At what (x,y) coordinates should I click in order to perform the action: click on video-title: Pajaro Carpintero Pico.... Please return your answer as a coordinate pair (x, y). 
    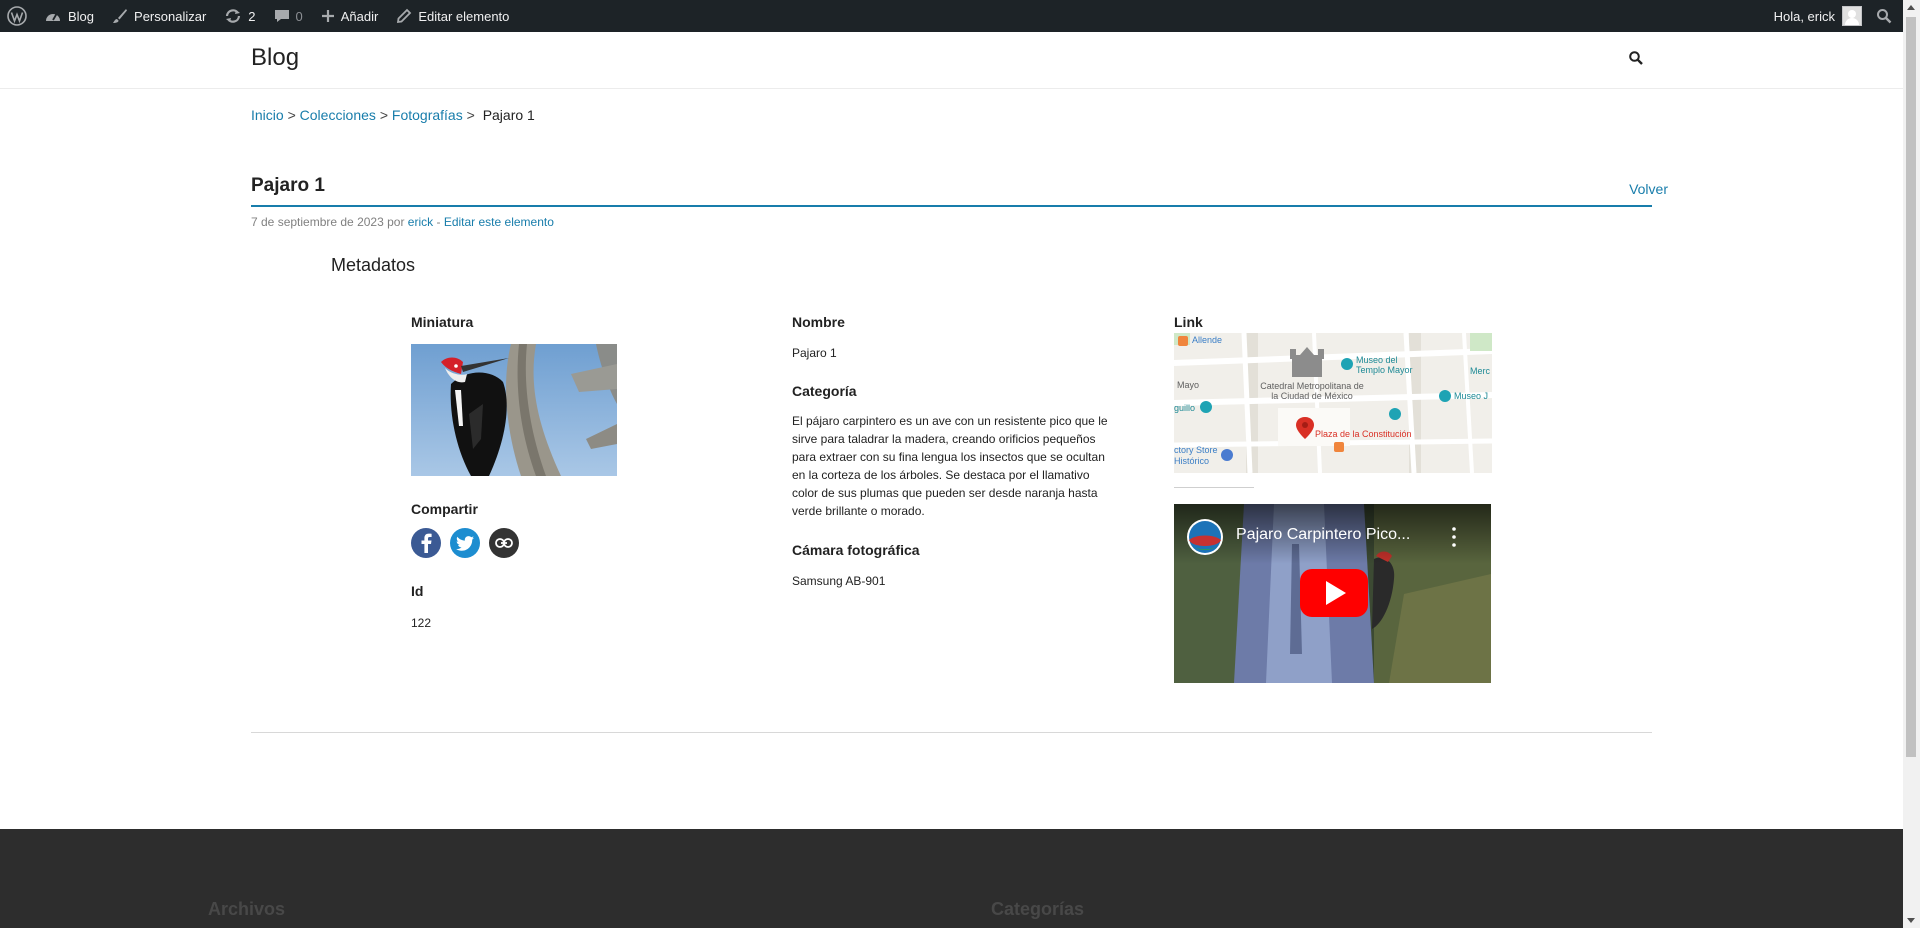
    Looking at the image, I should click on (1323, 535).